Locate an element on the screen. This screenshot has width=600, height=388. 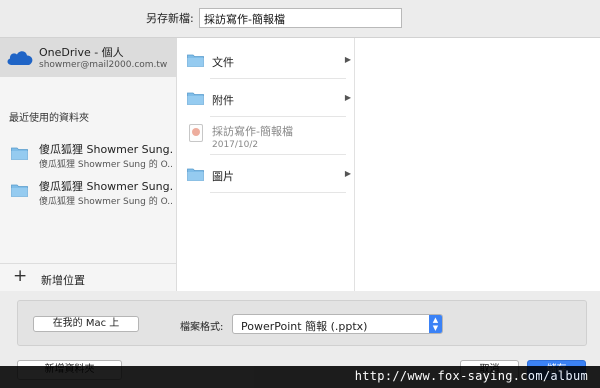
folder-row-attachments: 附件 ▶ is located at coordinates (265, 98).